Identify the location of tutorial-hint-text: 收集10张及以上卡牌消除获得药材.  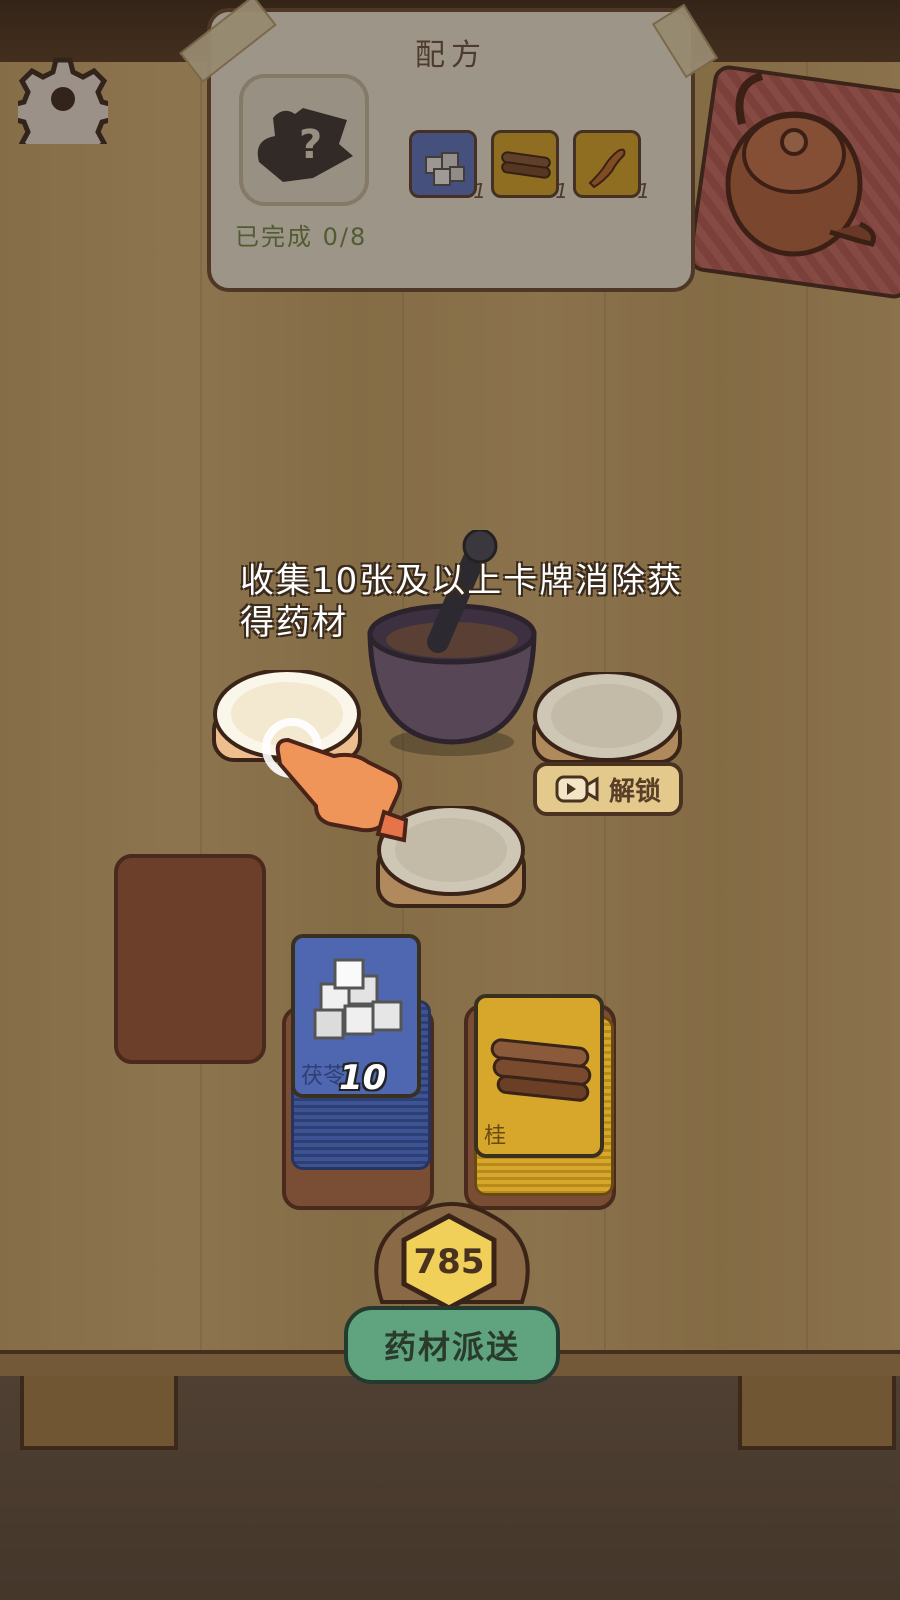
(462, 602).